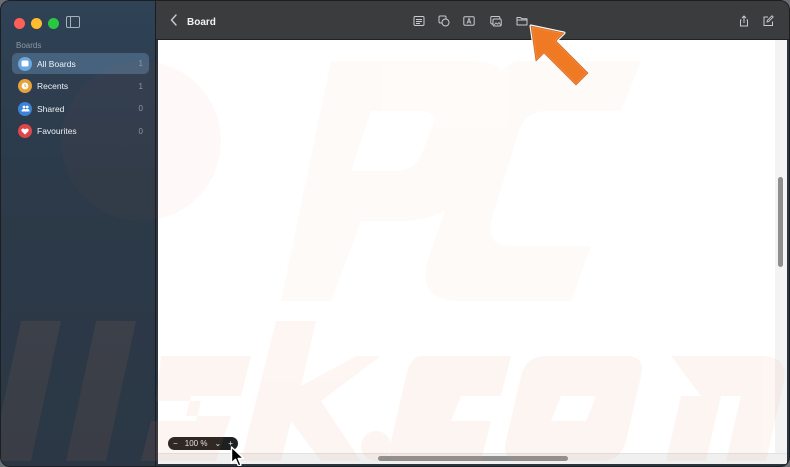 The height and width of the screenshot is (467, 790). I want to click on zoom-out-button: −, so click(175, 443).